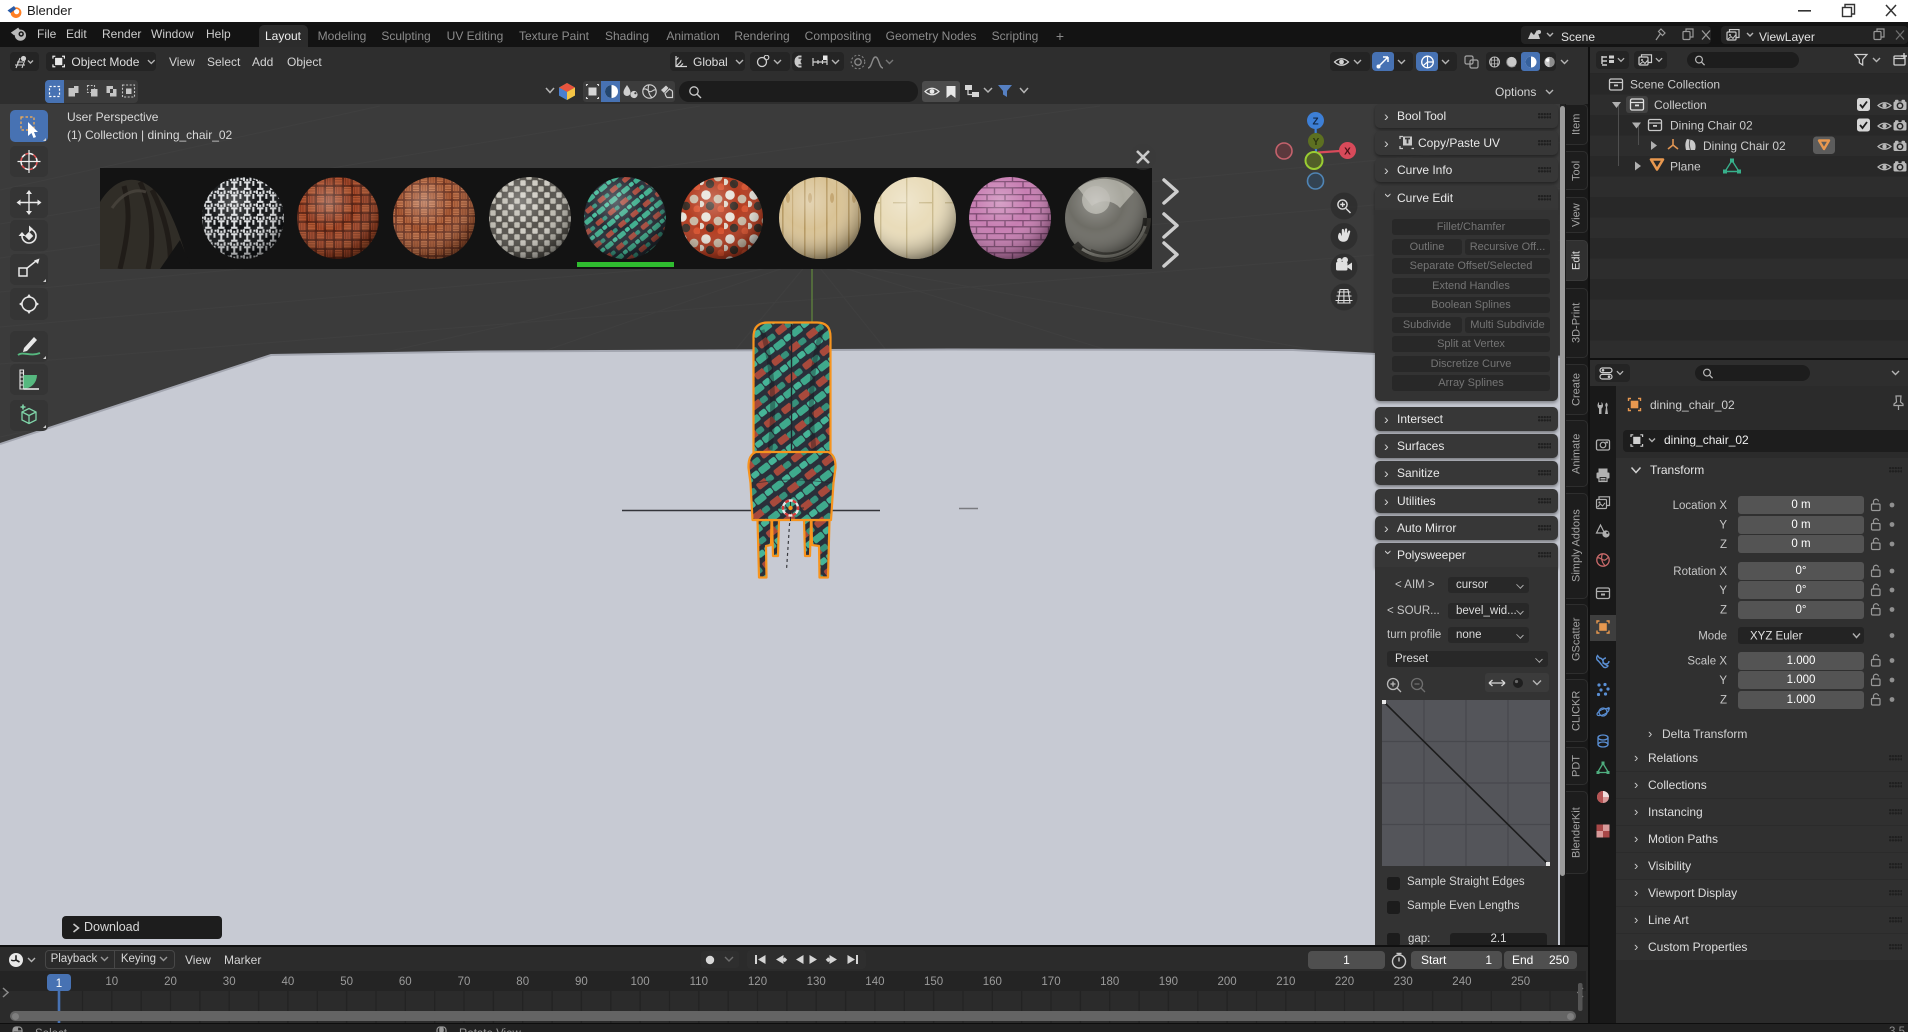 Image resolution: width=1908 pixels, height=1032 pixels. I want to click on svg-text: Location X, so click(1700, 506).